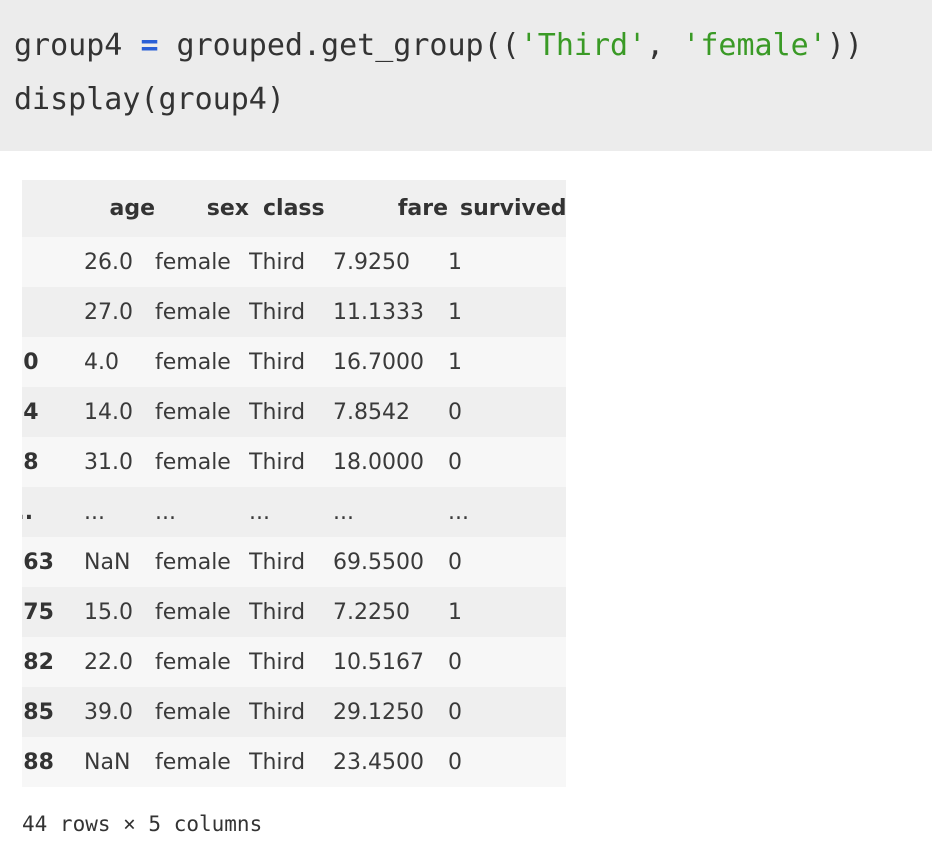 This screenshot has height=858, width=932. Describe the element at coordinates (119, 262) in the screenshot. I see `cell-age: 26.0` at that location.